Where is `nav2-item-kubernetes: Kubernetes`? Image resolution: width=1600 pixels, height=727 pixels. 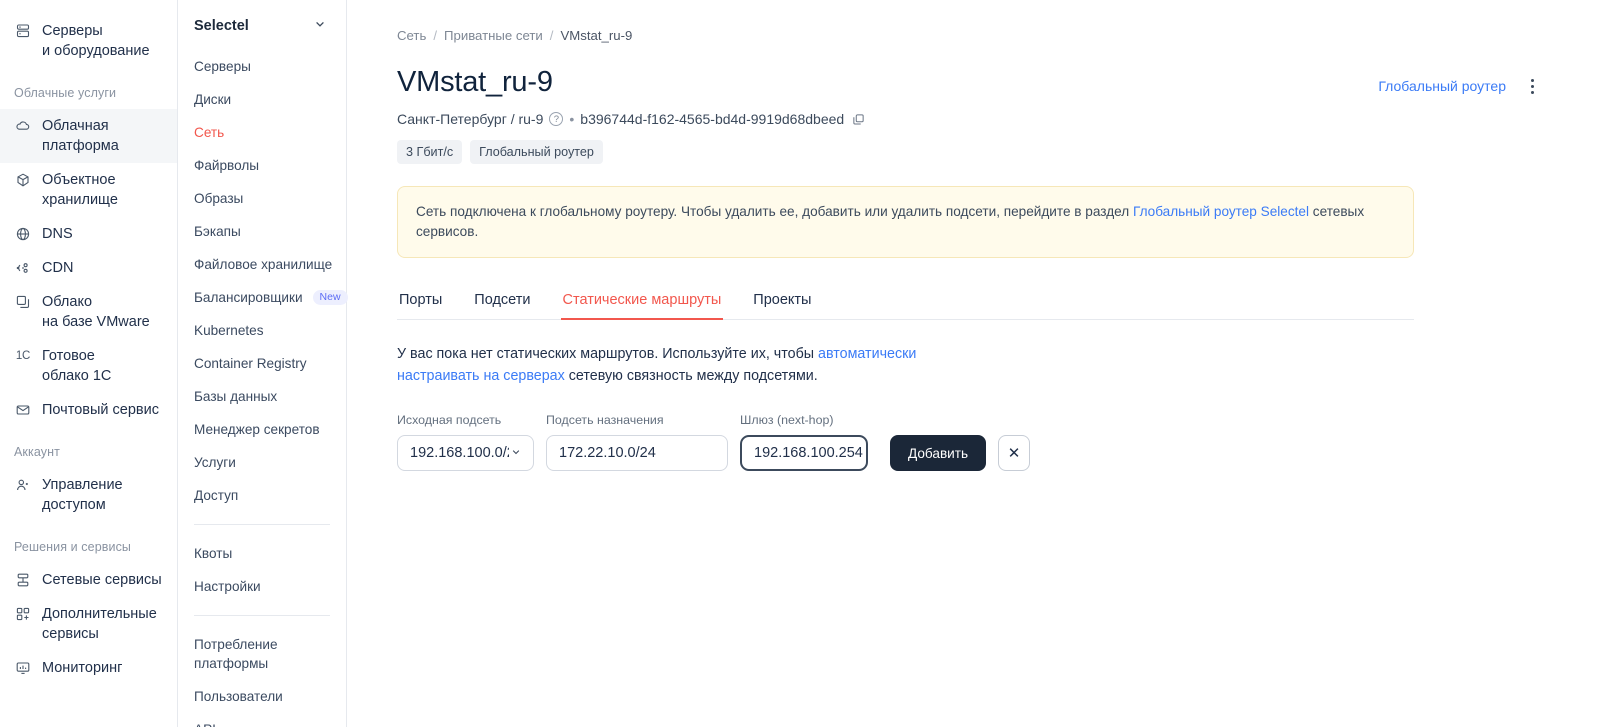 nav2-item-kubernetes: Kubernetes is located at coordinates (262, 330).